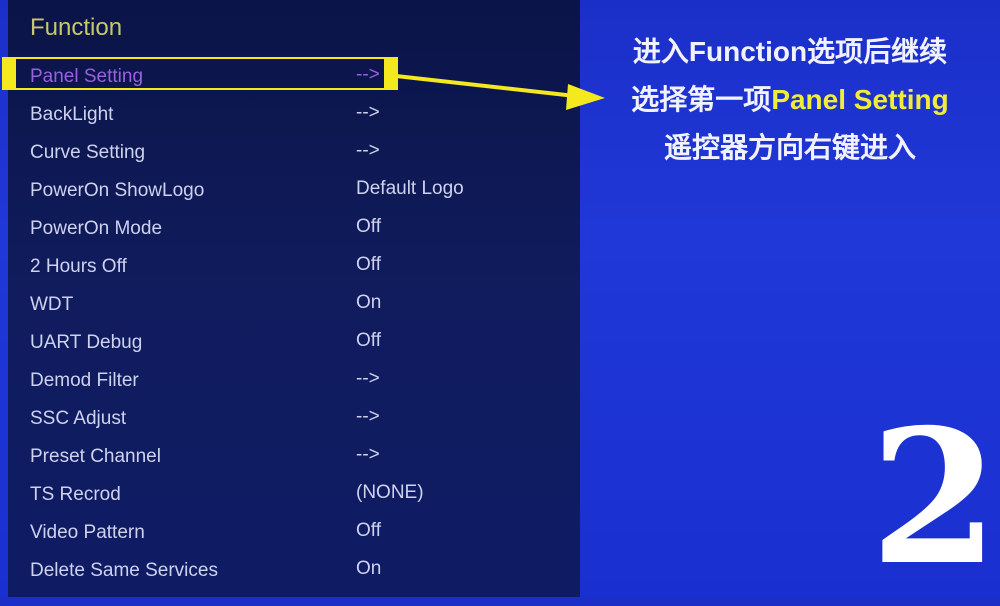  What do you see at coordinates (789, 147) in the screenshot?
I see `hint-line-3: 遥控器方向右键进入` at bounding box center [789, 147].